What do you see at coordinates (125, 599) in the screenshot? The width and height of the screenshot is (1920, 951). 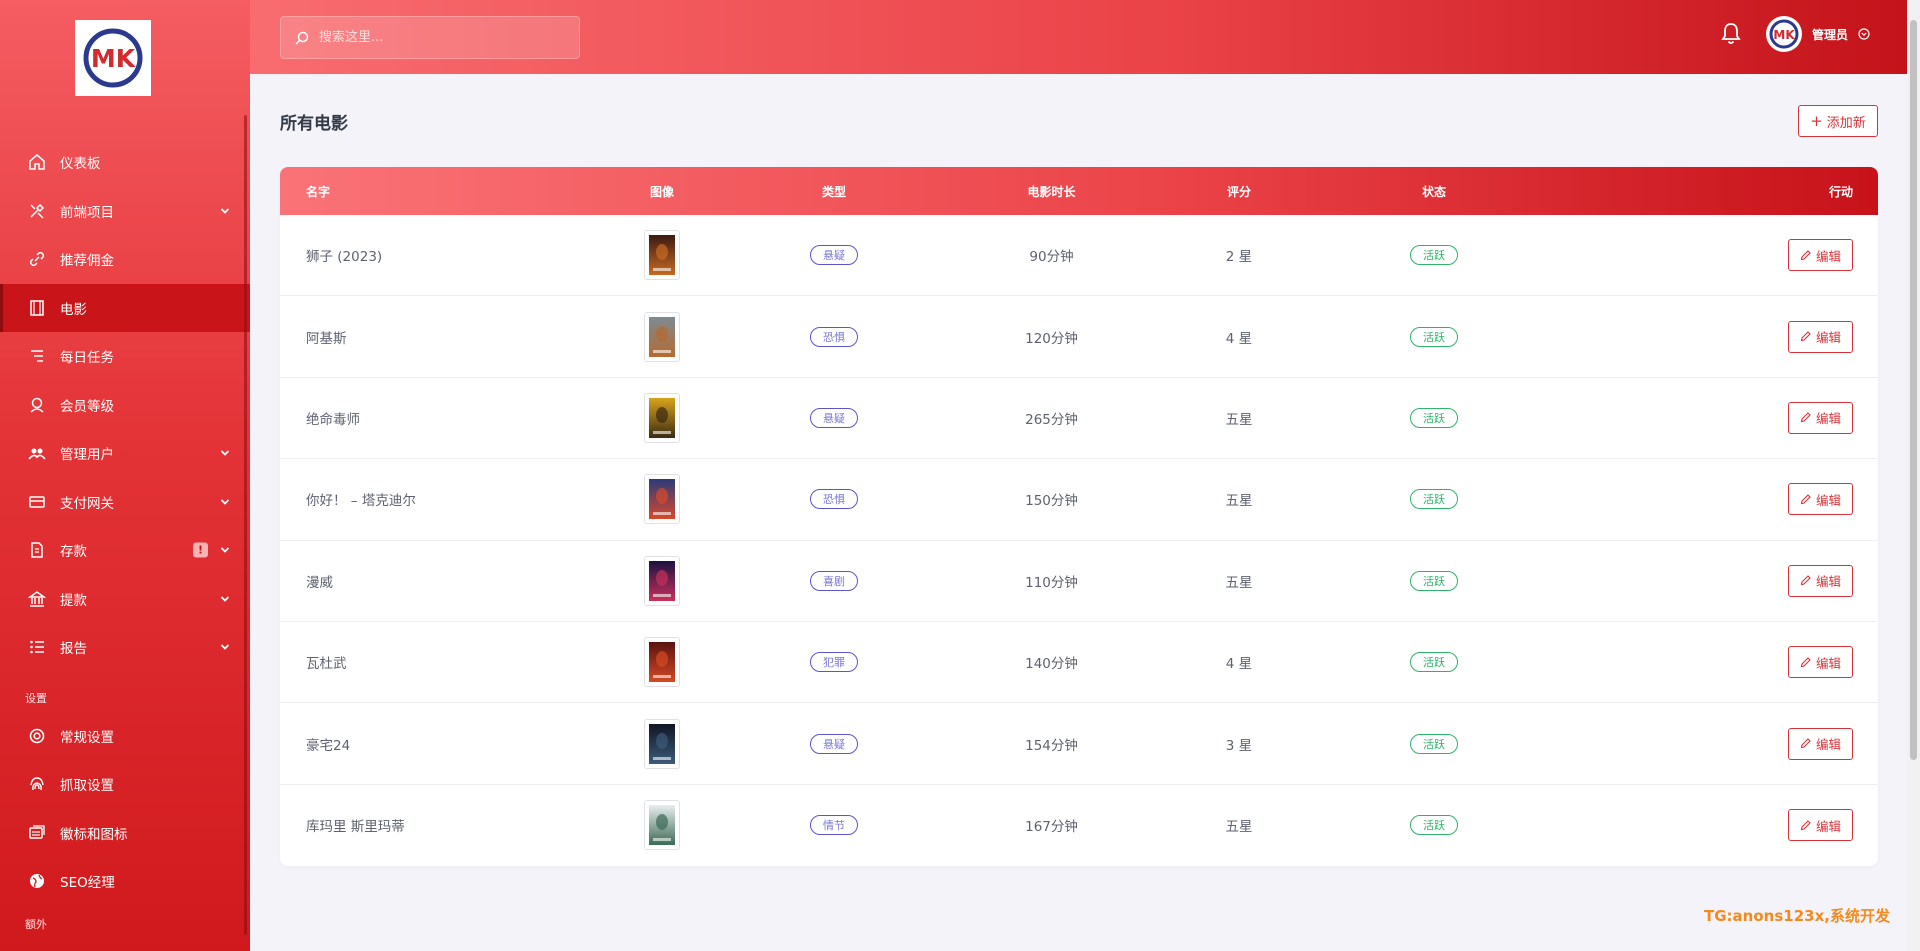 I see `sidebar-item-bank: 提款` at bounding box center [125, 599].